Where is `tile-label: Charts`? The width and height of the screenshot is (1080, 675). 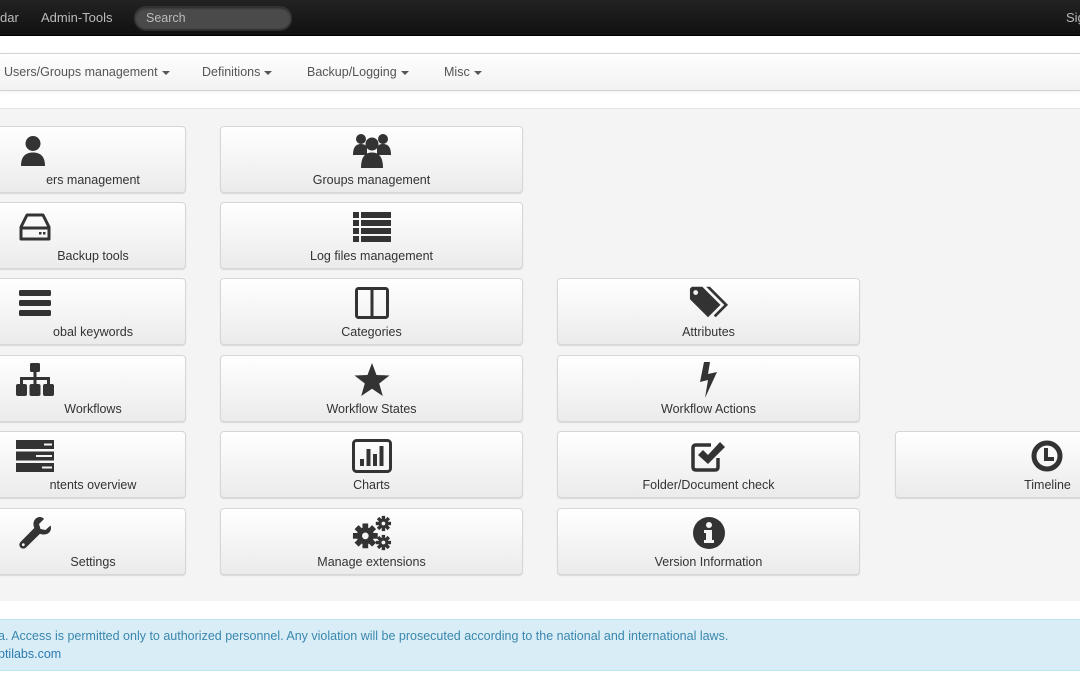 tile-label: Charts is located at coordinates (371, 485).